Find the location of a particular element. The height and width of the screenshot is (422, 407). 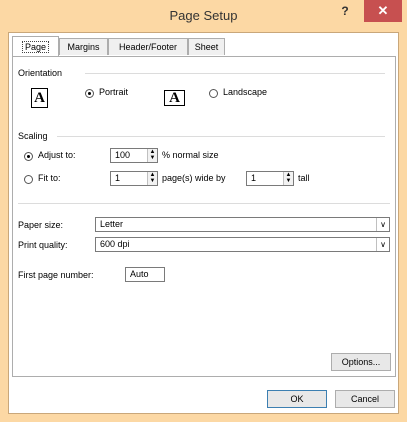

ok-button: OK is located at coordinates (297, 399).